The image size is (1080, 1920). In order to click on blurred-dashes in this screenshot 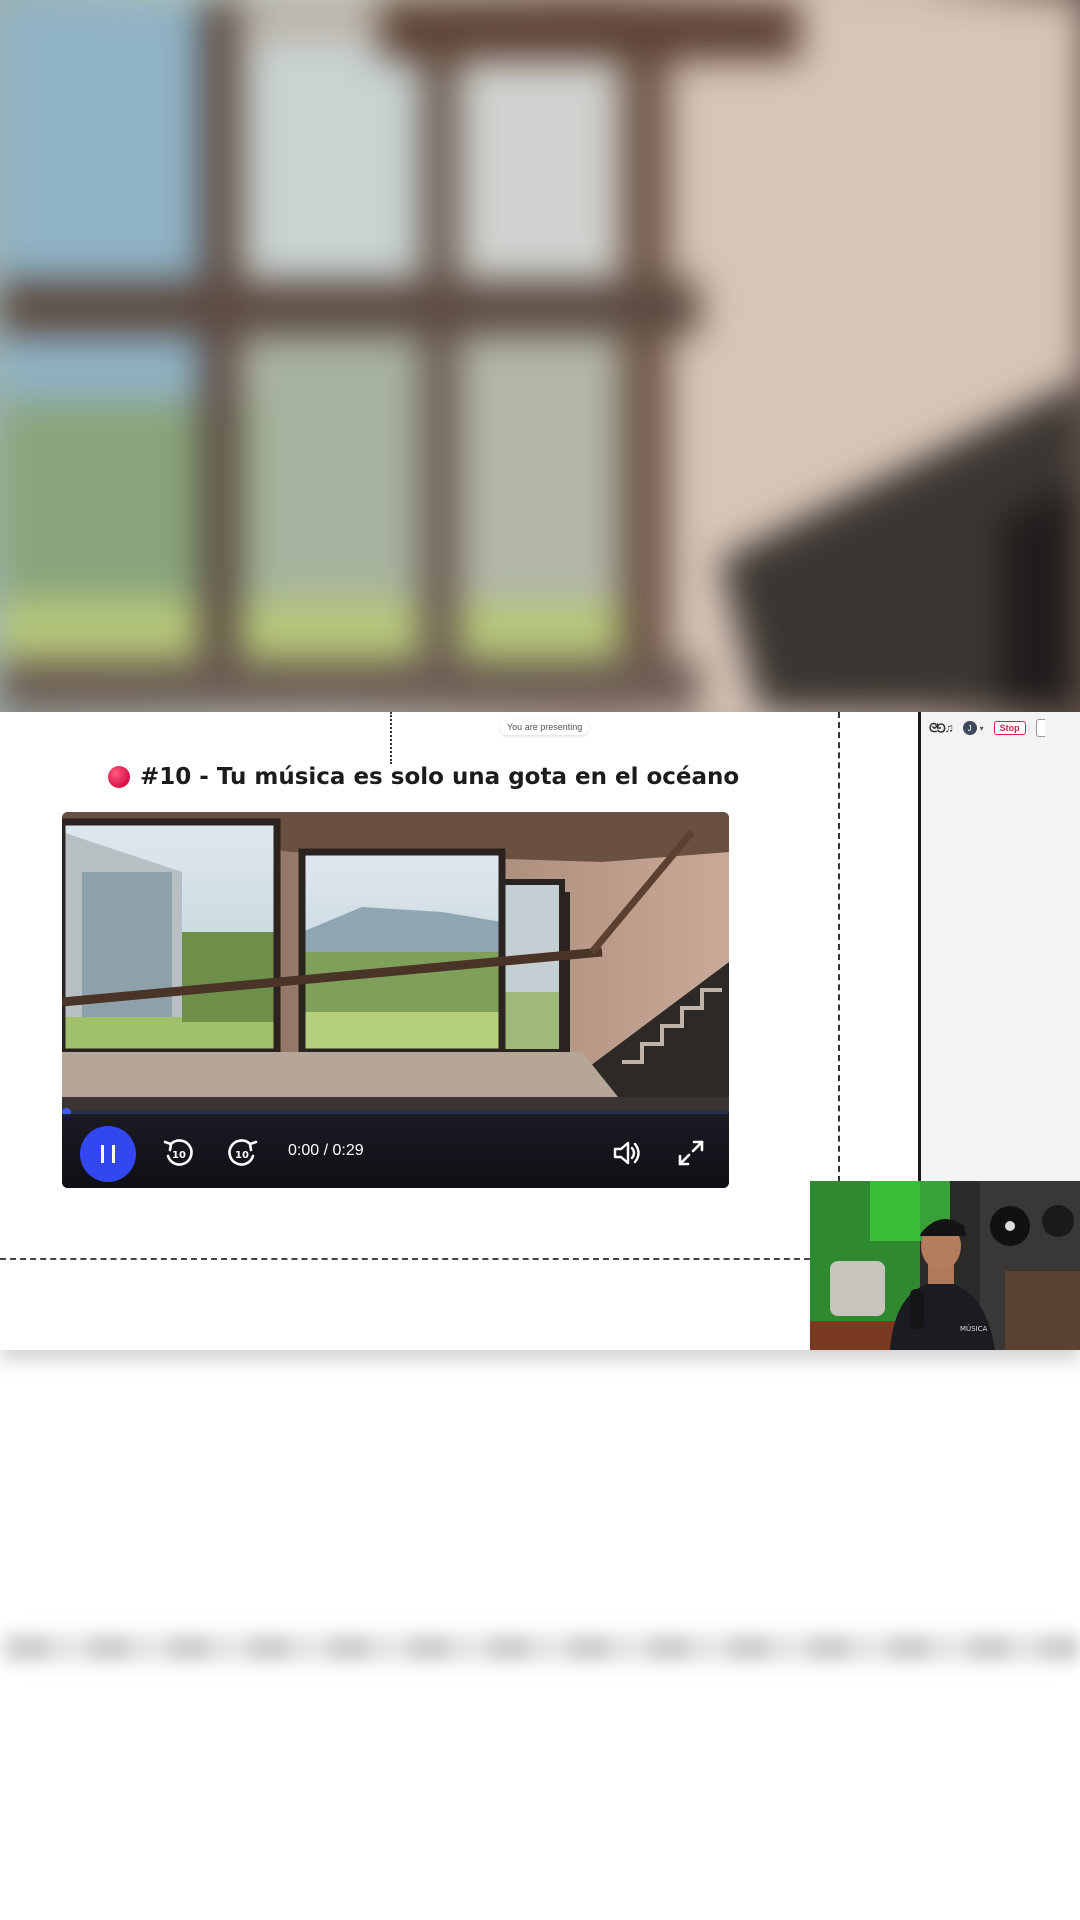, I will do `click(540, 1648)`.